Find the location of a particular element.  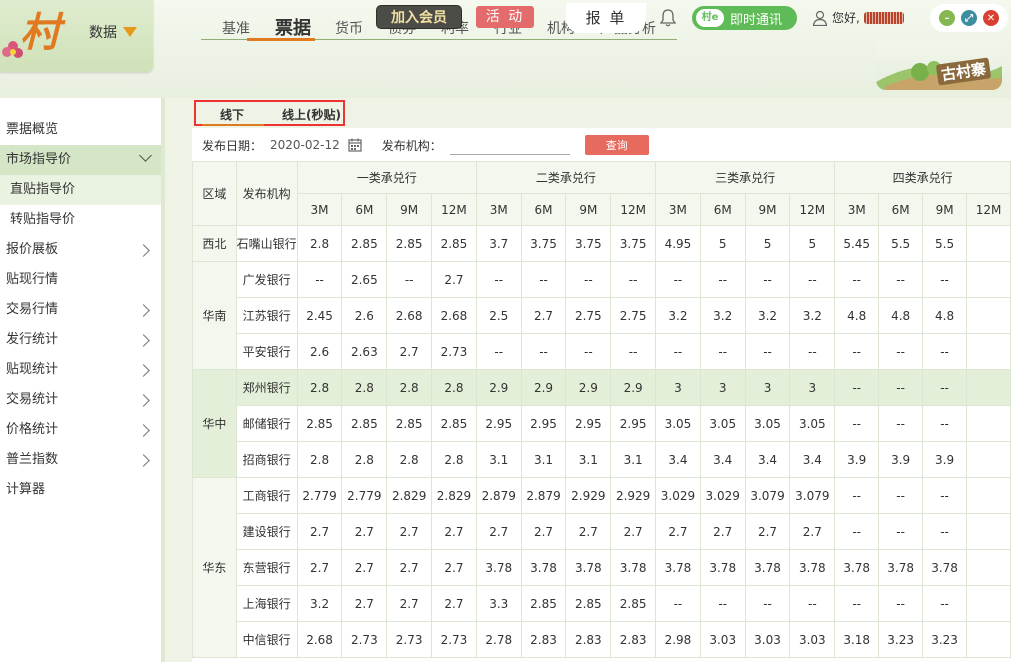

rate-cell: 2.65 is located at coordinates (364, 279).